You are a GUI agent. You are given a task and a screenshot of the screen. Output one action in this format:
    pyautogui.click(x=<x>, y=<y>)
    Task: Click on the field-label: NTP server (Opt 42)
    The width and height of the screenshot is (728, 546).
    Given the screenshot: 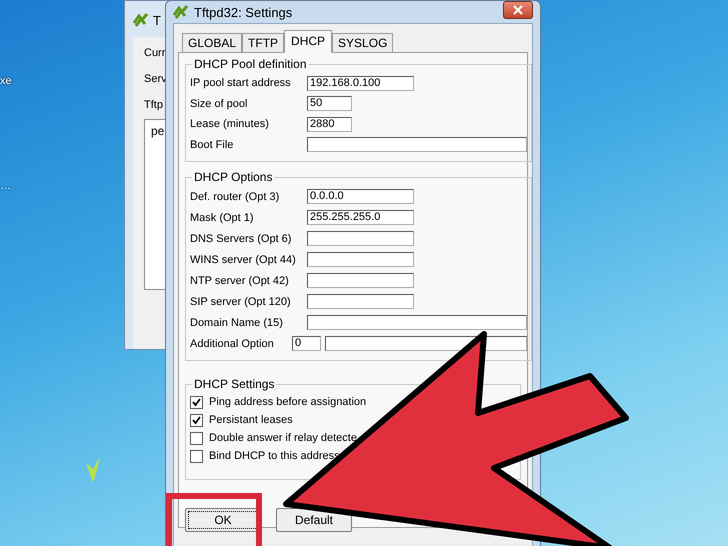 What is the action you would take?
    pyautogui.click(x=240, y=280)
    